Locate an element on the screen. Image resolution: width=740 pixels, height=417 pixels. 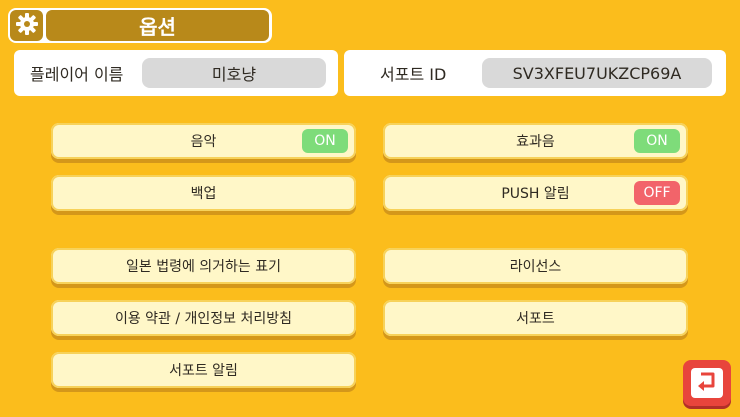
return-arrow-icon is located at coordinates (707, 383).